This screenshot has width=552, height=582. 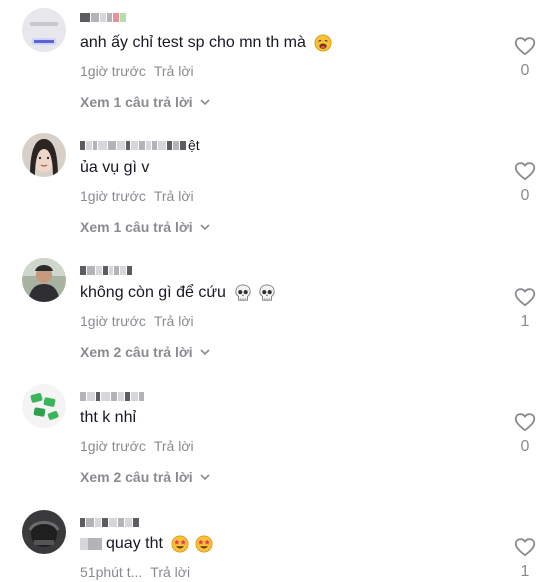 What do you see at coordinates (108, 417) in the screenshot?
I see `comment-text: tht k nhỉ` at bounding box center [108, 417].